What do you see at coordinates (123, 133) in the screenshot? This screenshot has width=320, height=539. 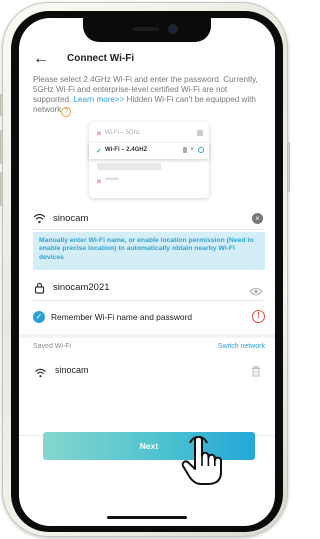 I see `illustration-row-label: Wi-Fi – 5Ghz` at bounding box center [123, 133].